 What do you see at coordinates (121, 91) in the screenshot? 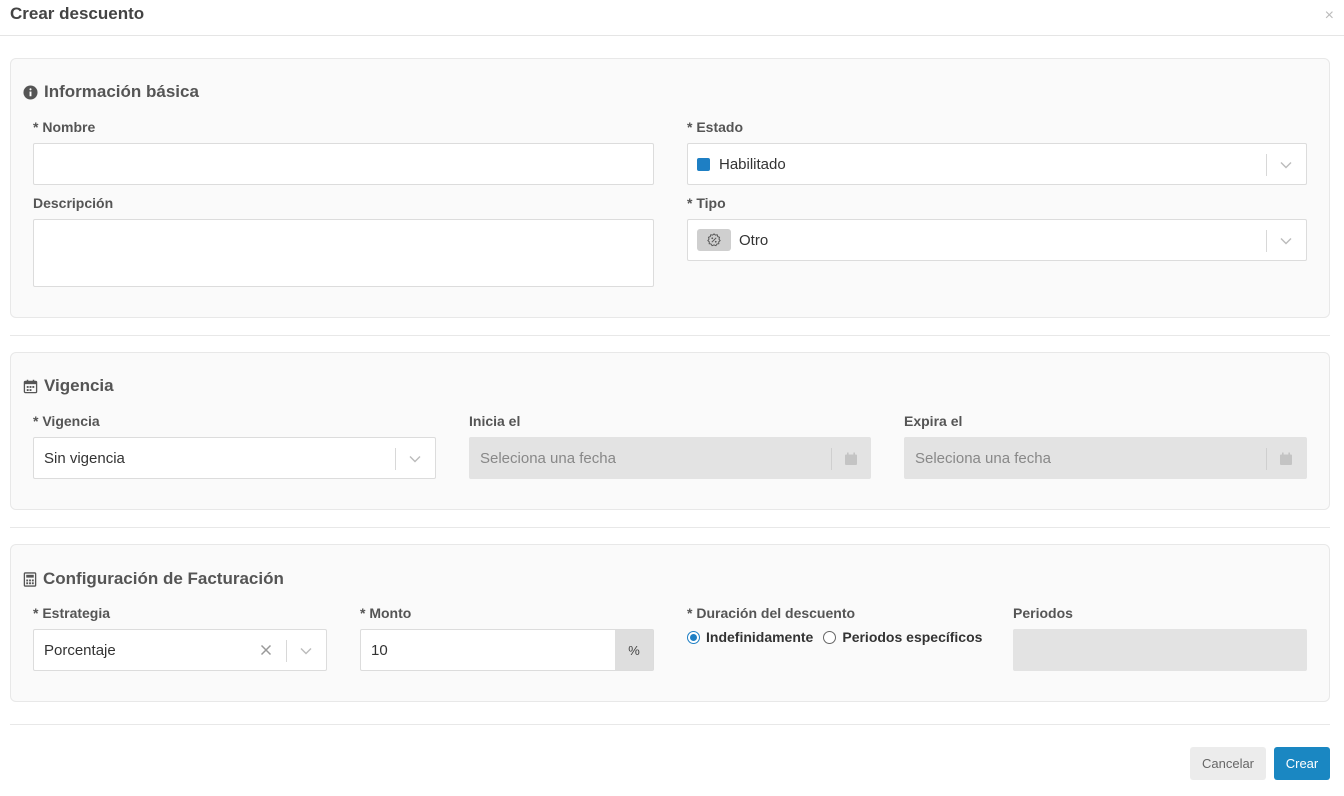
I see `basic-info-title: Información básica` at bounding box center [121, 91].